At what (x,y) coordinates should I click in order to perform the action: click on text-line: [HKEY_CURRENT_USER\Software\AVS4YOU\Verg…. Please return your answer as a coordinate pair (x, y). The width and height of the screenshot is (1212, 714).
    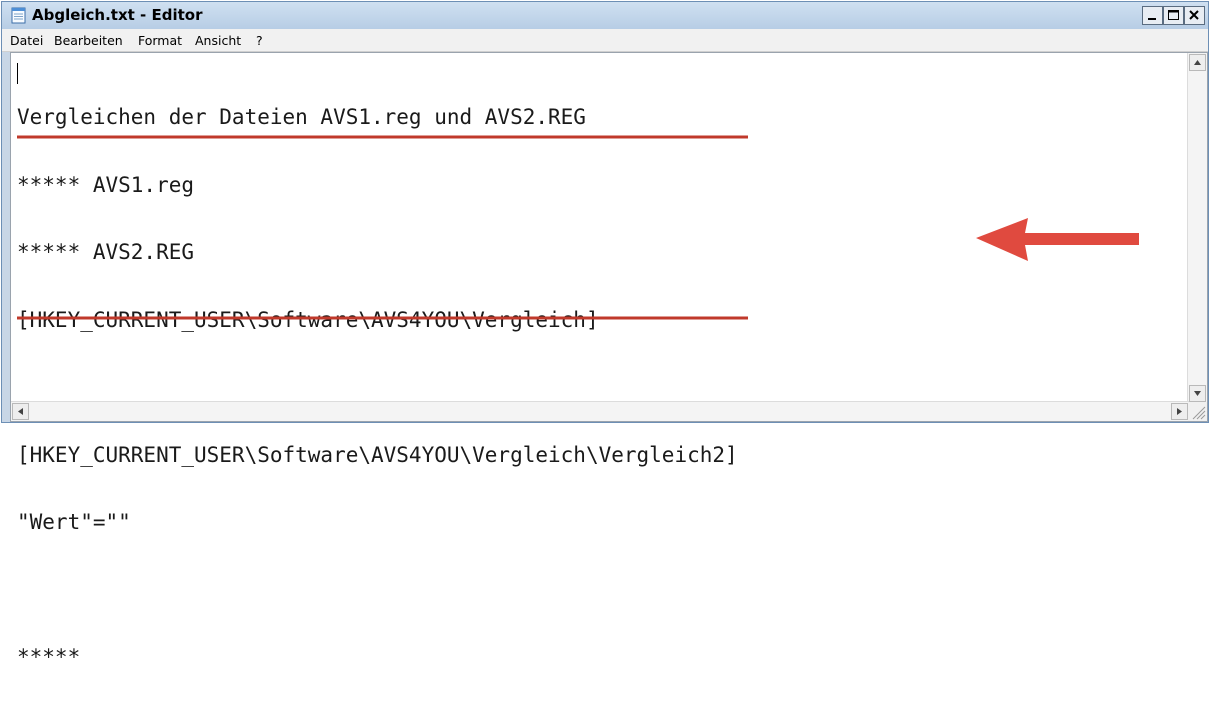
    Looking at the image, I should click on (377, 454).